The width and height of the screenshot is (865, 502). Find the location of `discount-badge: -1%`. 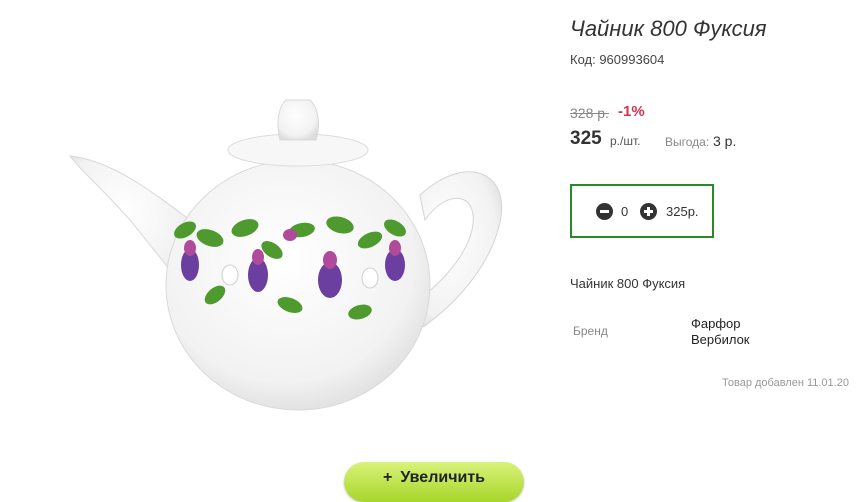

discount-badge: -1% is located at coordinates (631, 111).